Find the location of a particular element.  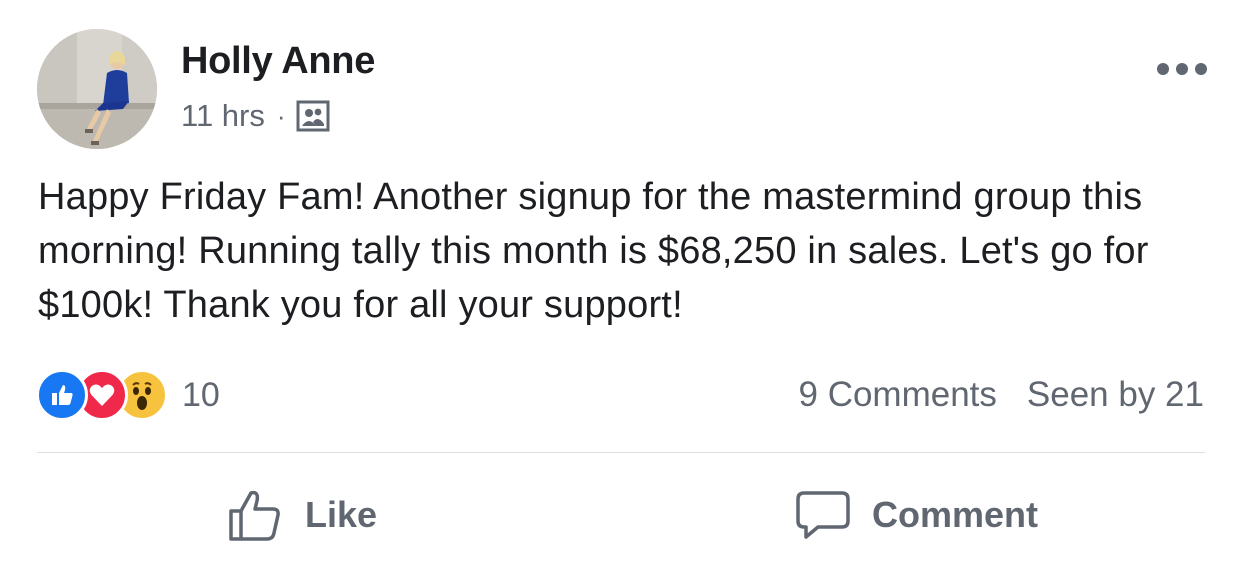

post-stats: 9 Comments Seen by 21 is located at coordinates (1002, 395).